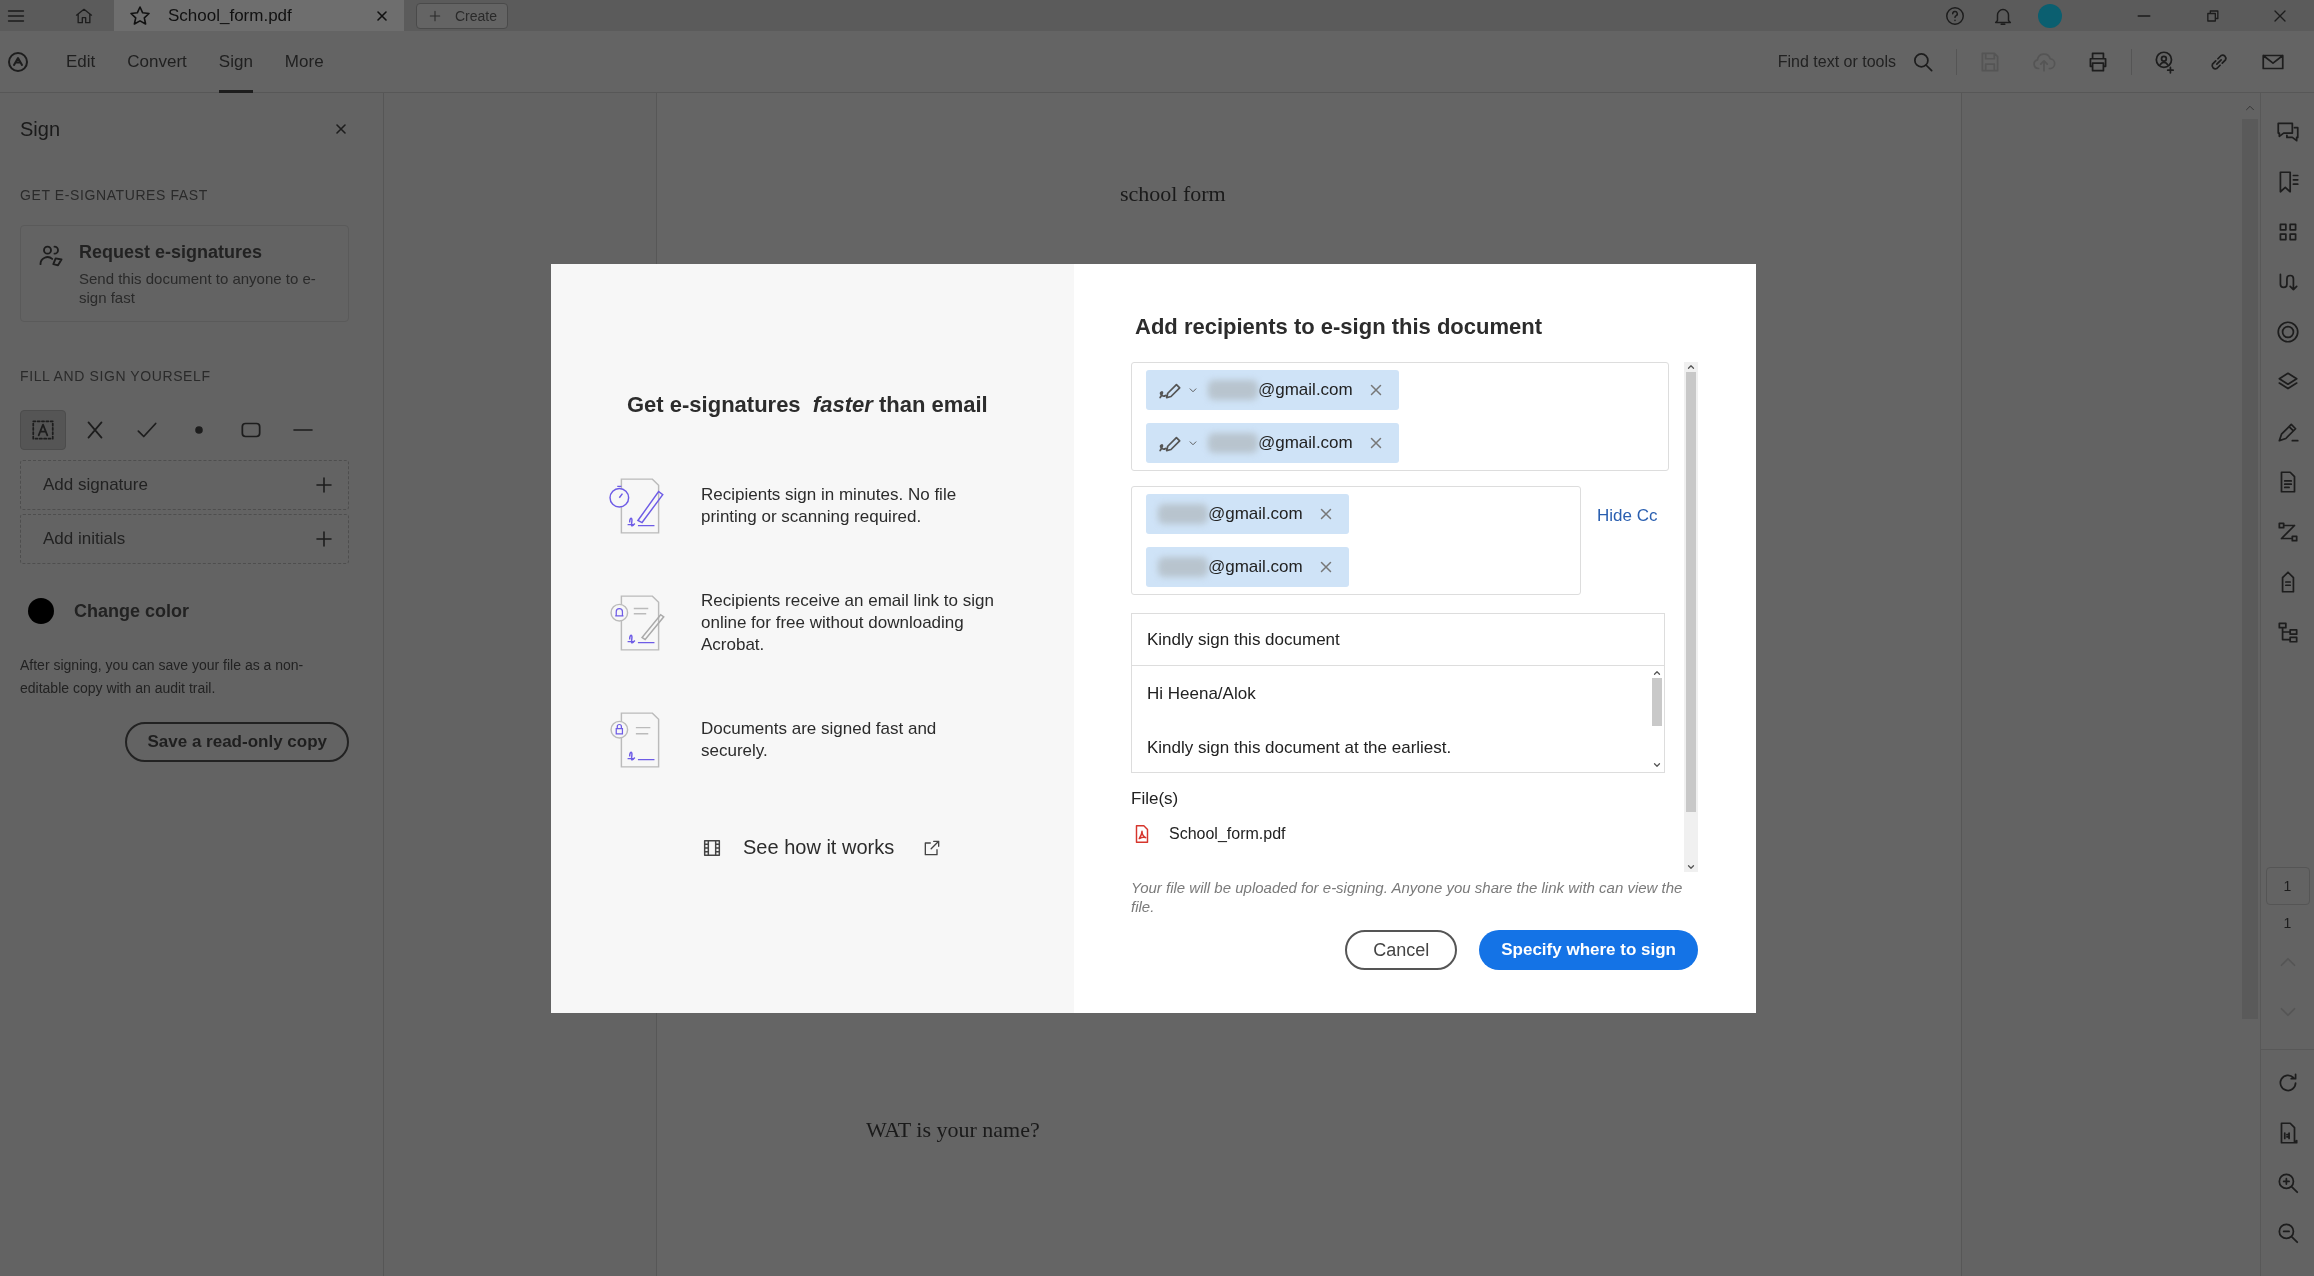  I want to click on close-icon, so click(341, 129).